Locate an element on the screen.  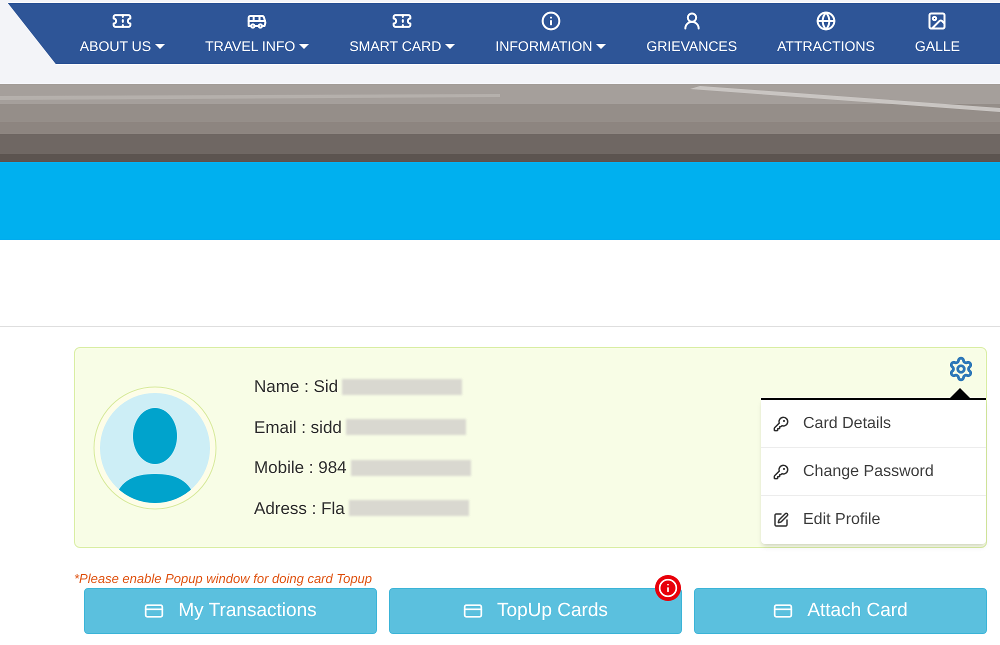
profile-field: Mobile : 984 is located at coordinates (300, 467).